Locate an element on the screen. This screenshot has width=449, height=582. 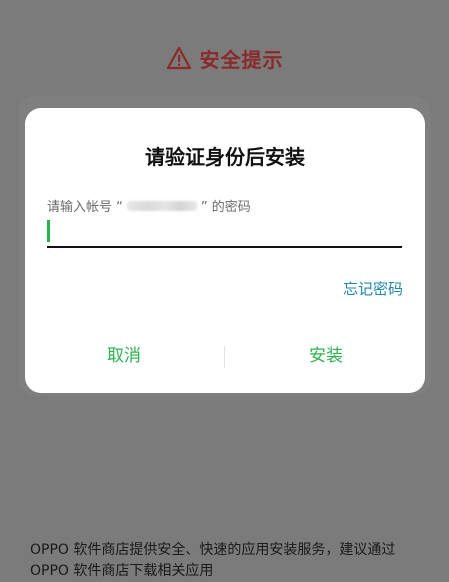
header-title: 安全提示 is located at coordinates (241, 59).